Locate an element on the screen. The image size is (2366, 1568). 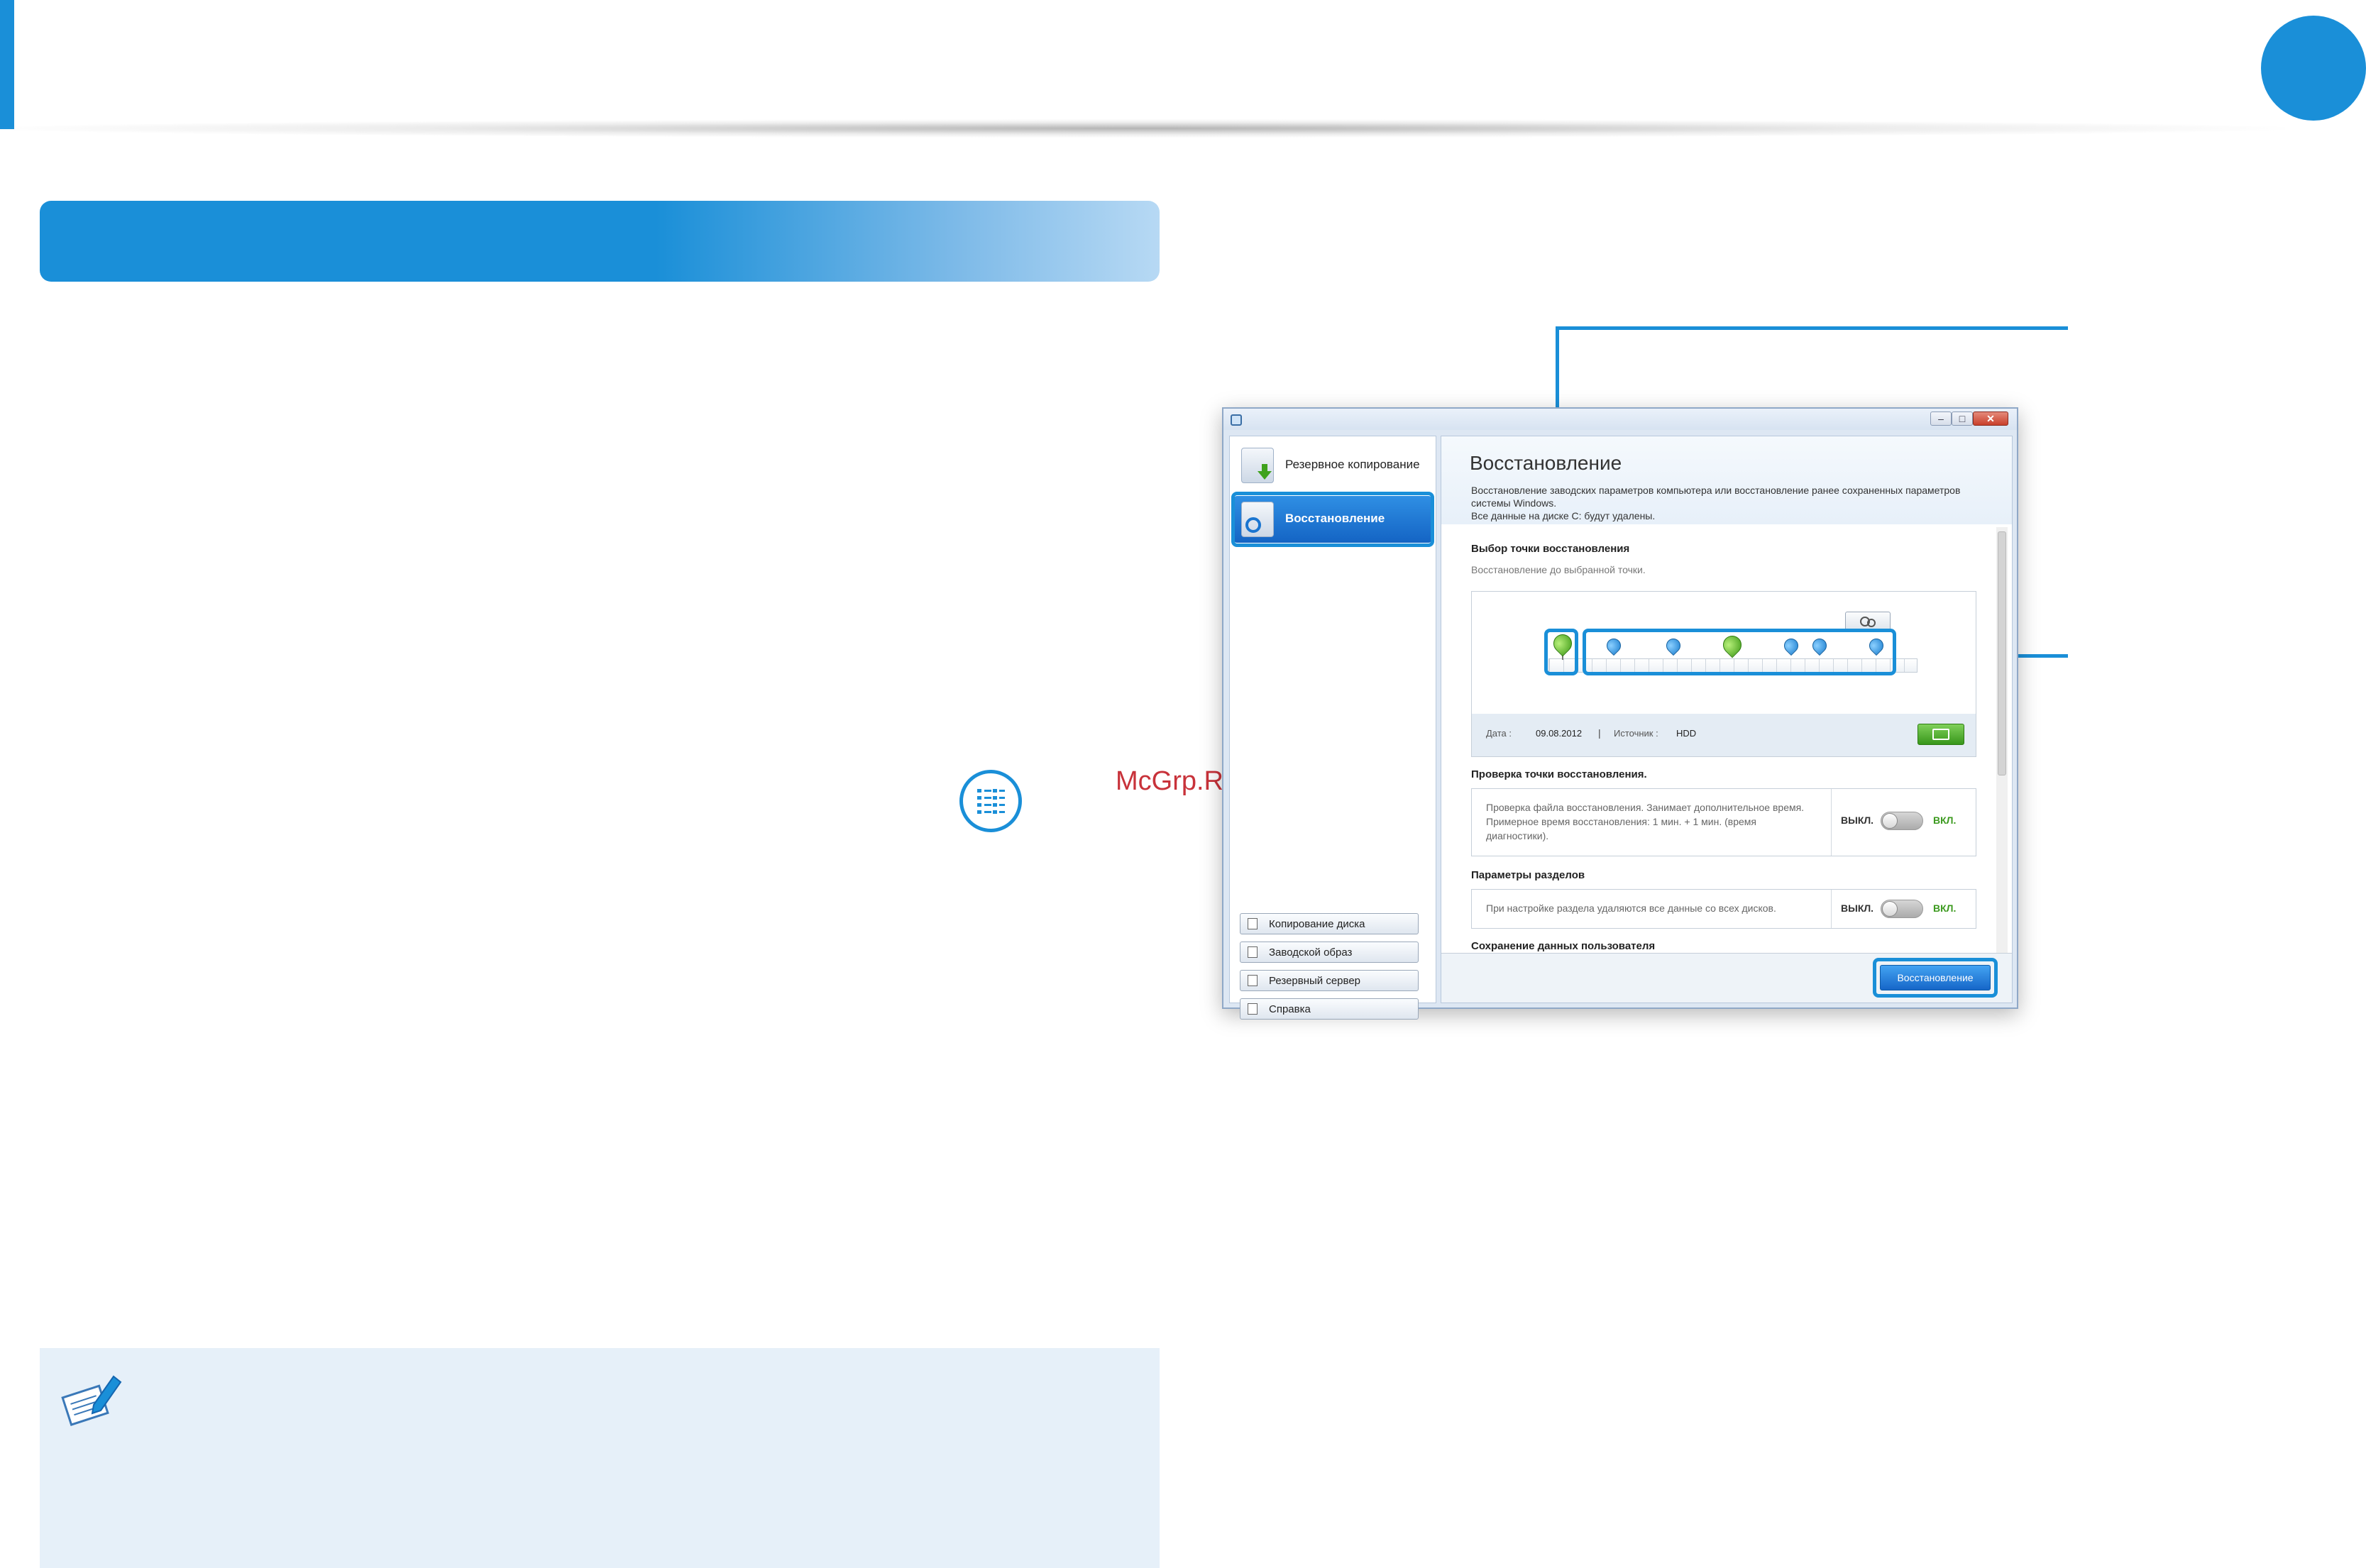
backup-server-button: Резервный сервер is located at coordinates (1329, 980).